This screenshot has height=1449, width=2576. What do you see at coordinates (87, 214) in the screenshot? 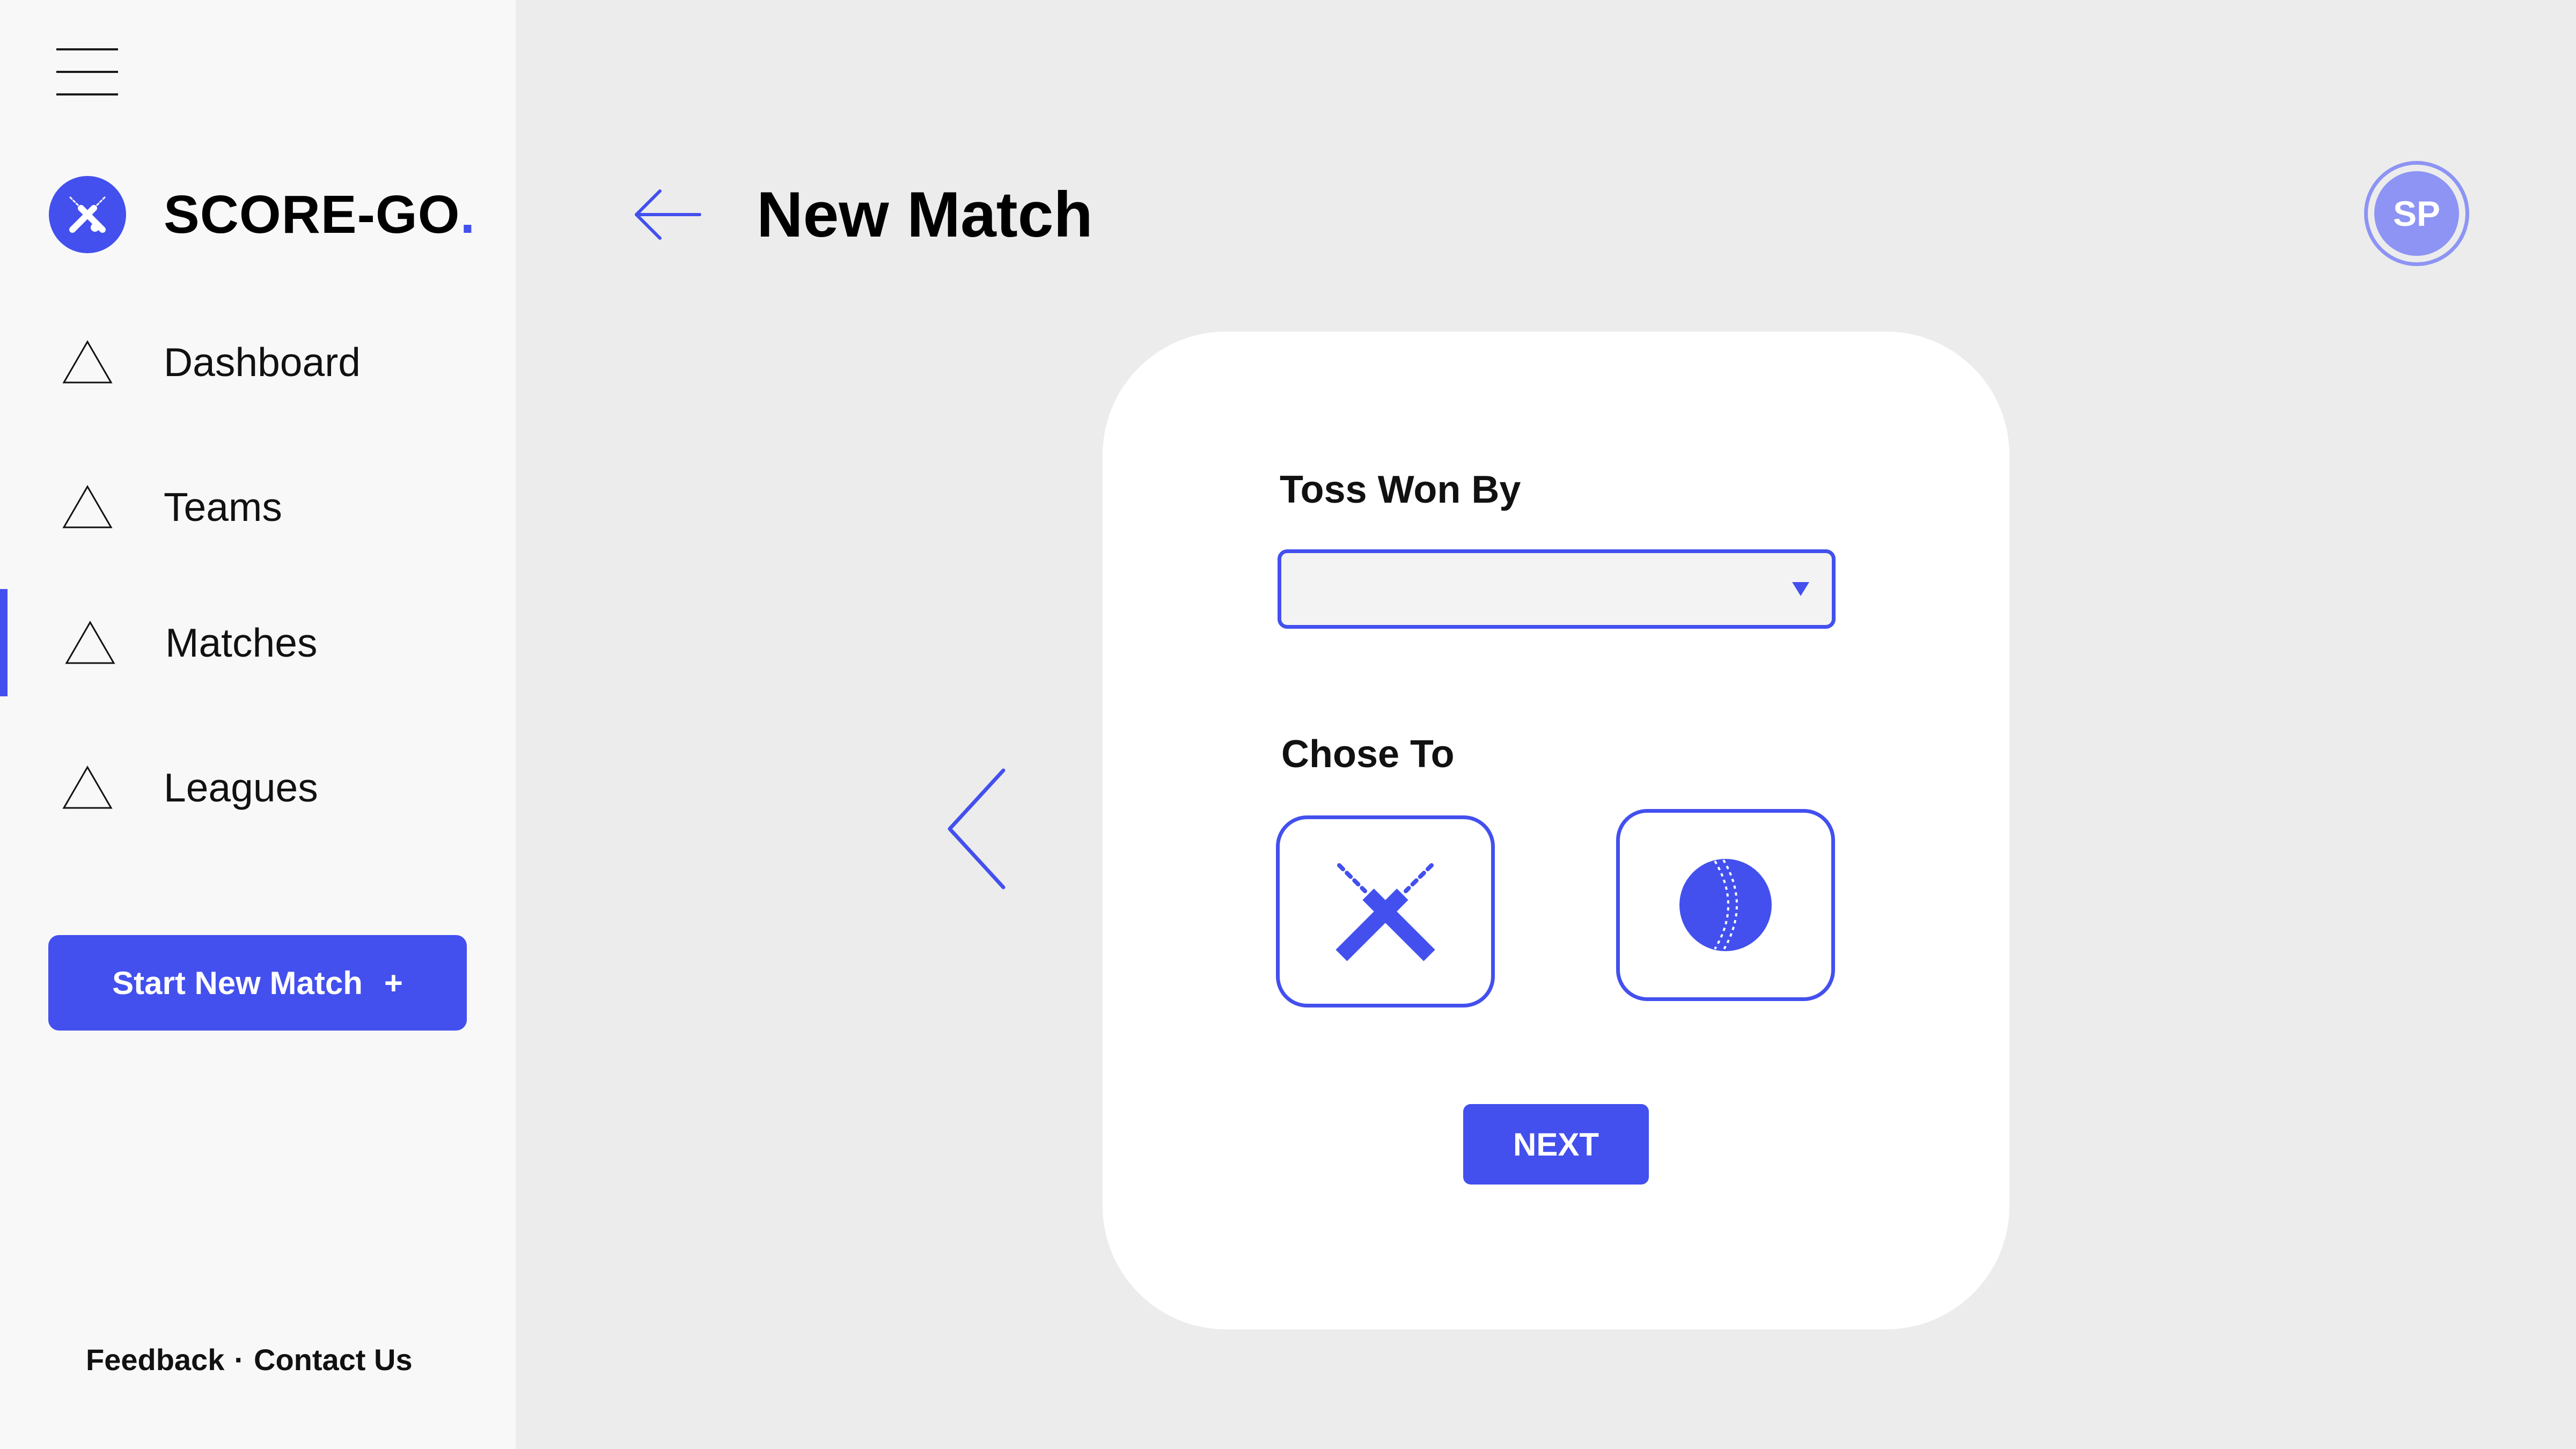
I see `brand-logo-icon` at bounding box center [87, 214].